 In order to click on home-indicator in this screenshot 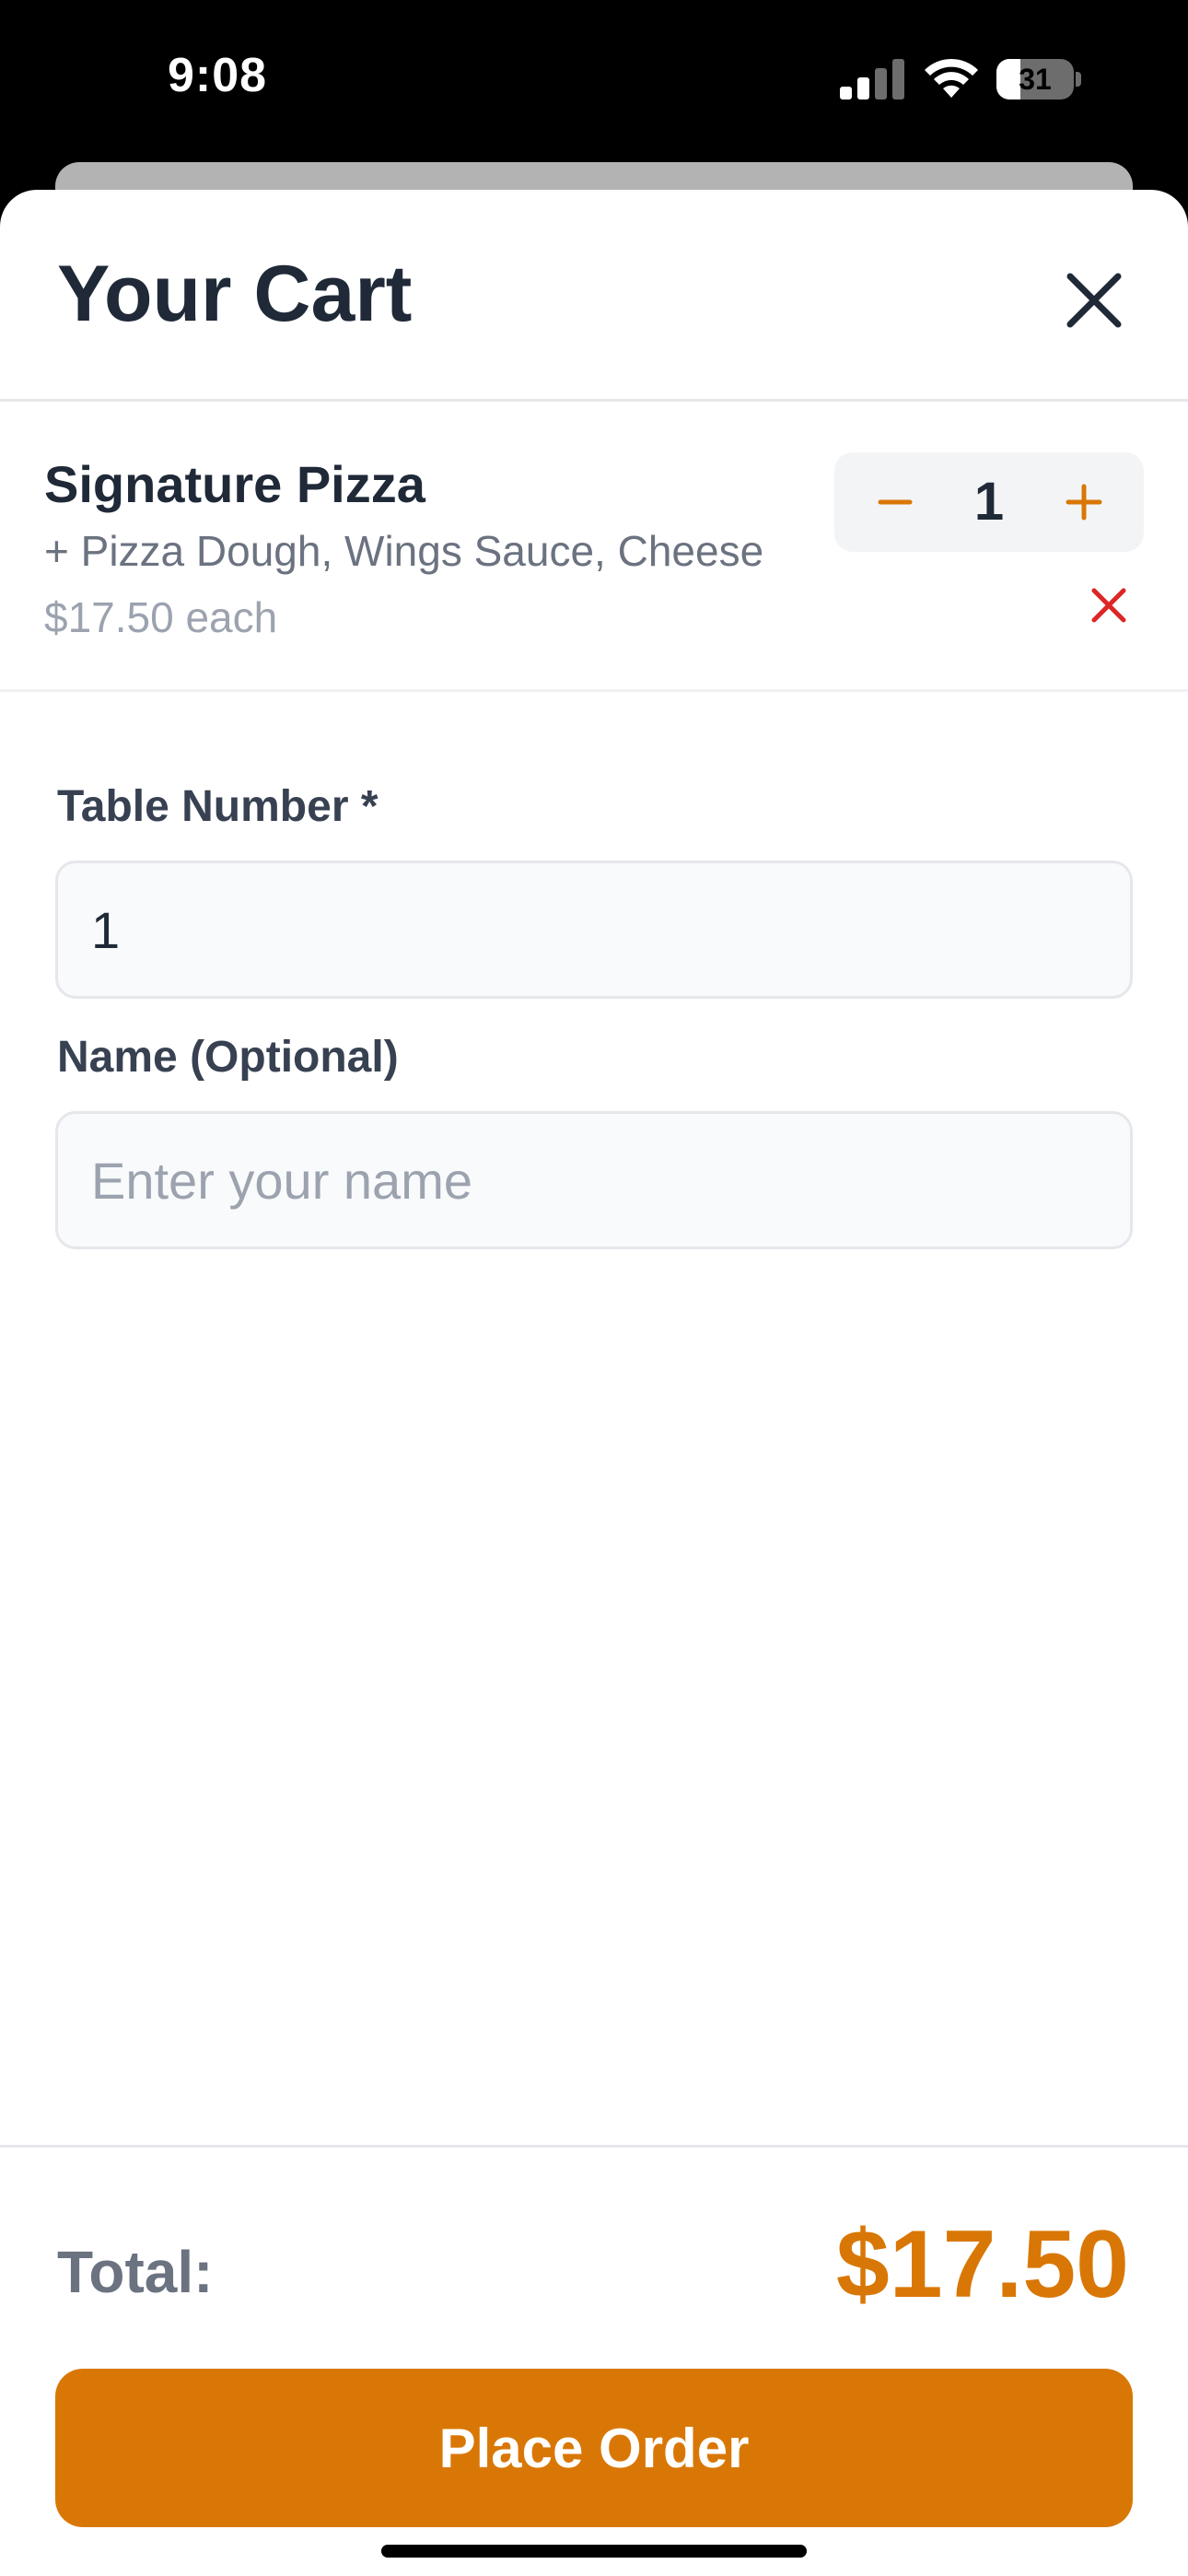, I will do `click(594, 2551)`.